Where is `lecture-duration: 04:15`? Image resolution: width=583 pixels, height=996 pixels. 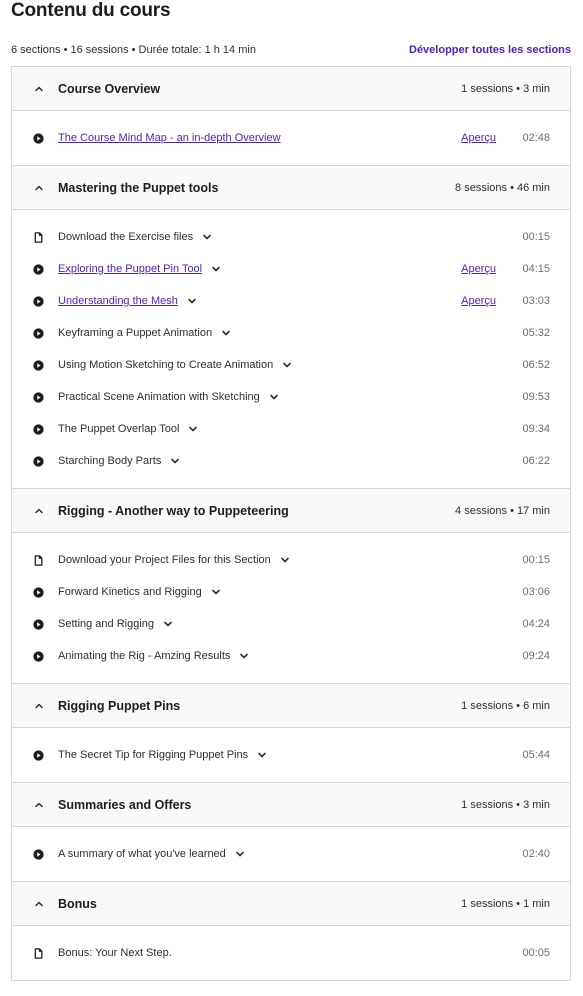 lecture-duration: 04:15 is located at coordinates (536, 269).